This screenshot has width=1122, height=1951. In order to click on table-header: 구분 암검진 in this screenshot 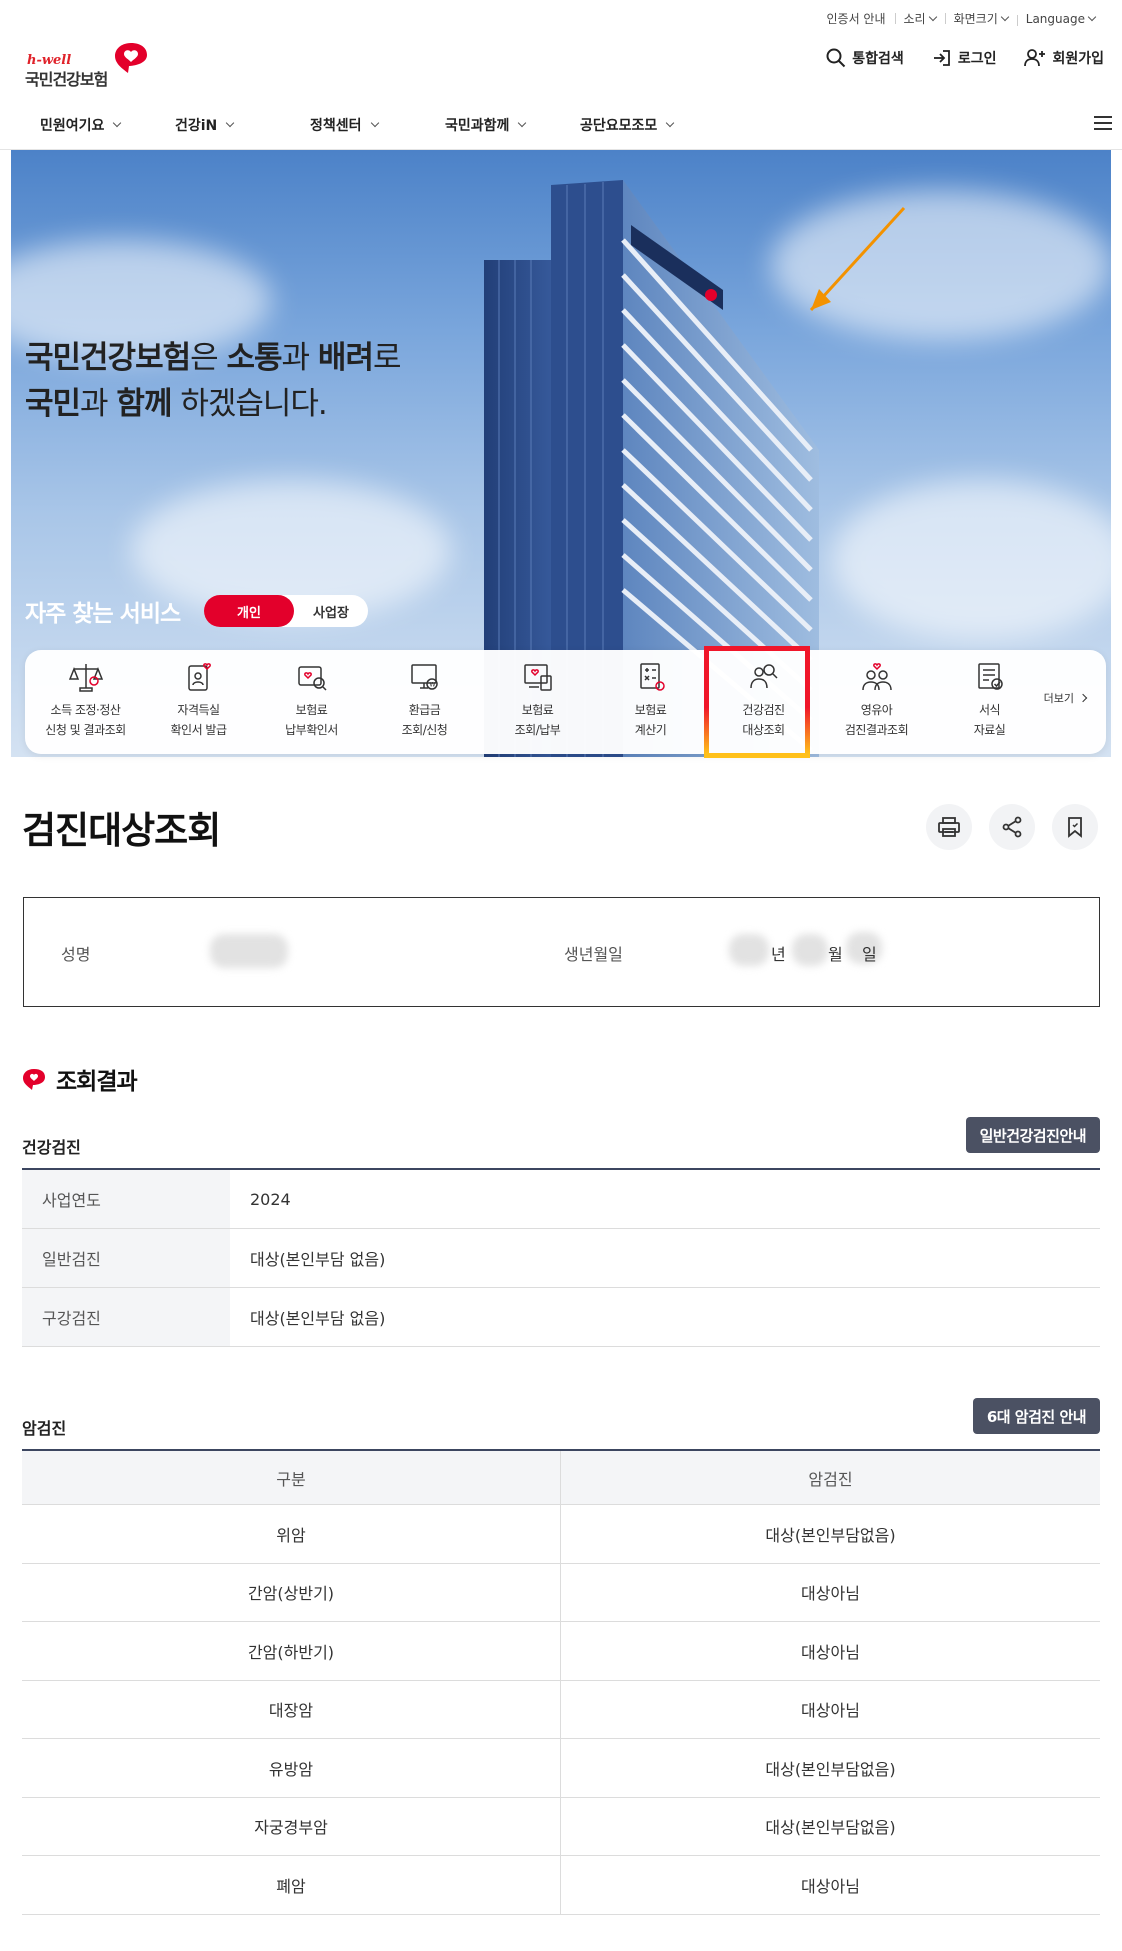, I will do `click(561, 1478)`.